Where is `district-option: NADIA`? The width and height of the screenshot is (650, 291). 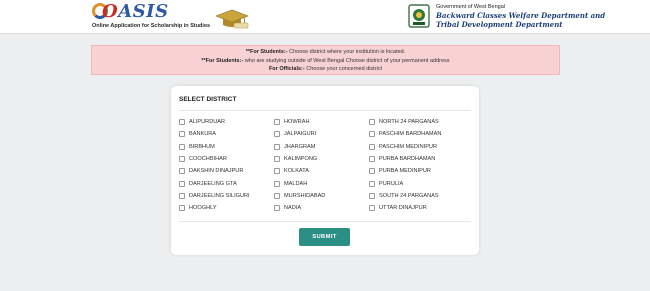
district-option: NADIA is located at coordinates (299, 208).